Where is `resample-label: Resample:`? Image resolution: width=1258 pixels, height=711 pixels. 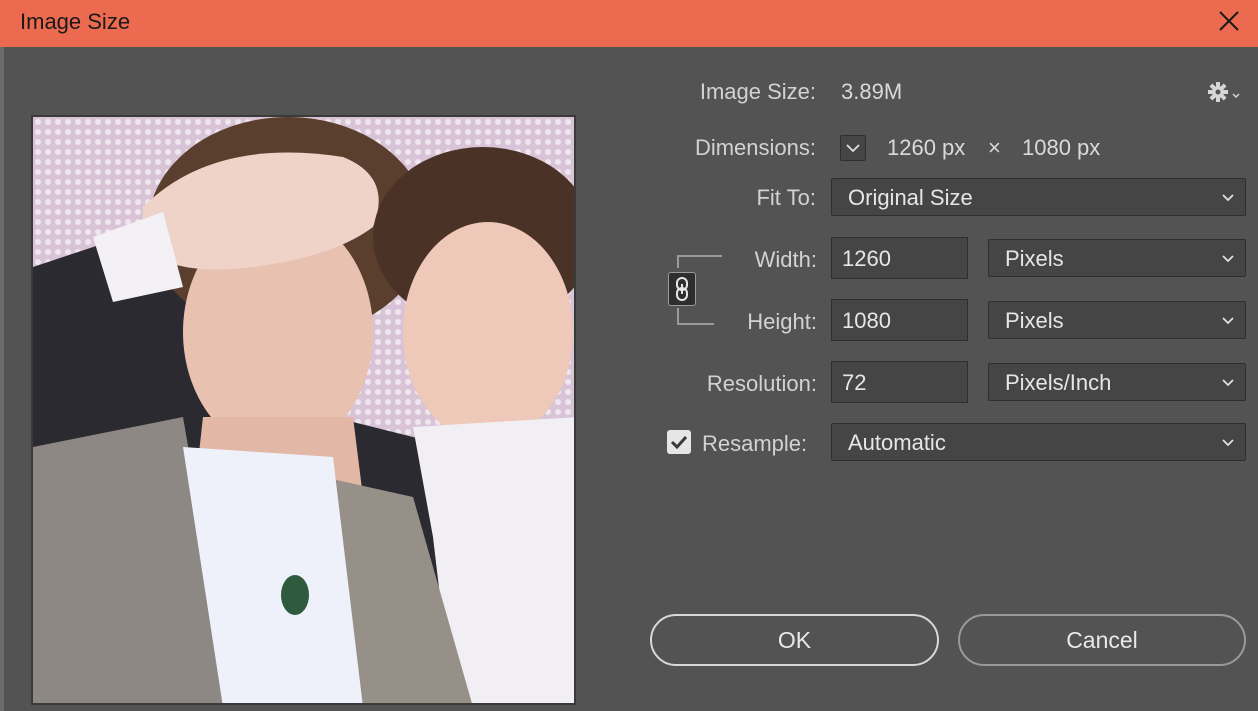
resample-label: Resample: is located at coordinates (755, 443).